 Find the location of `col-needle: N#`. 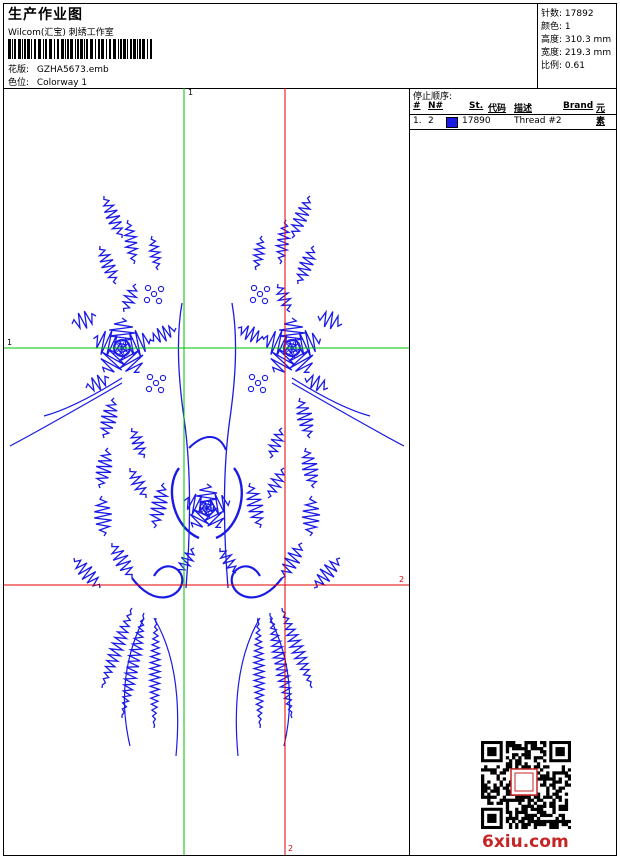

col-needle: N# is located at coordinates (436, 106).